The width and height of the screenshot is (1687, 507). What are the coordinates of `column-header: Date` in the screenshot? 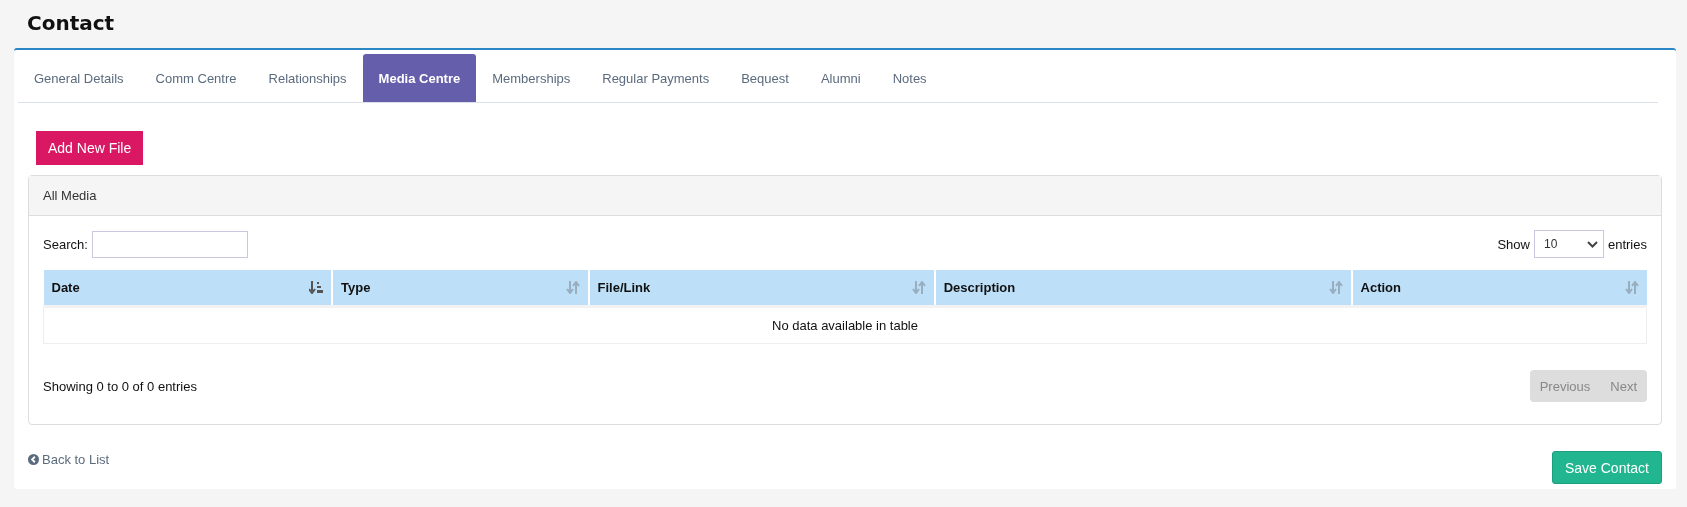 It's located at (188, 288).